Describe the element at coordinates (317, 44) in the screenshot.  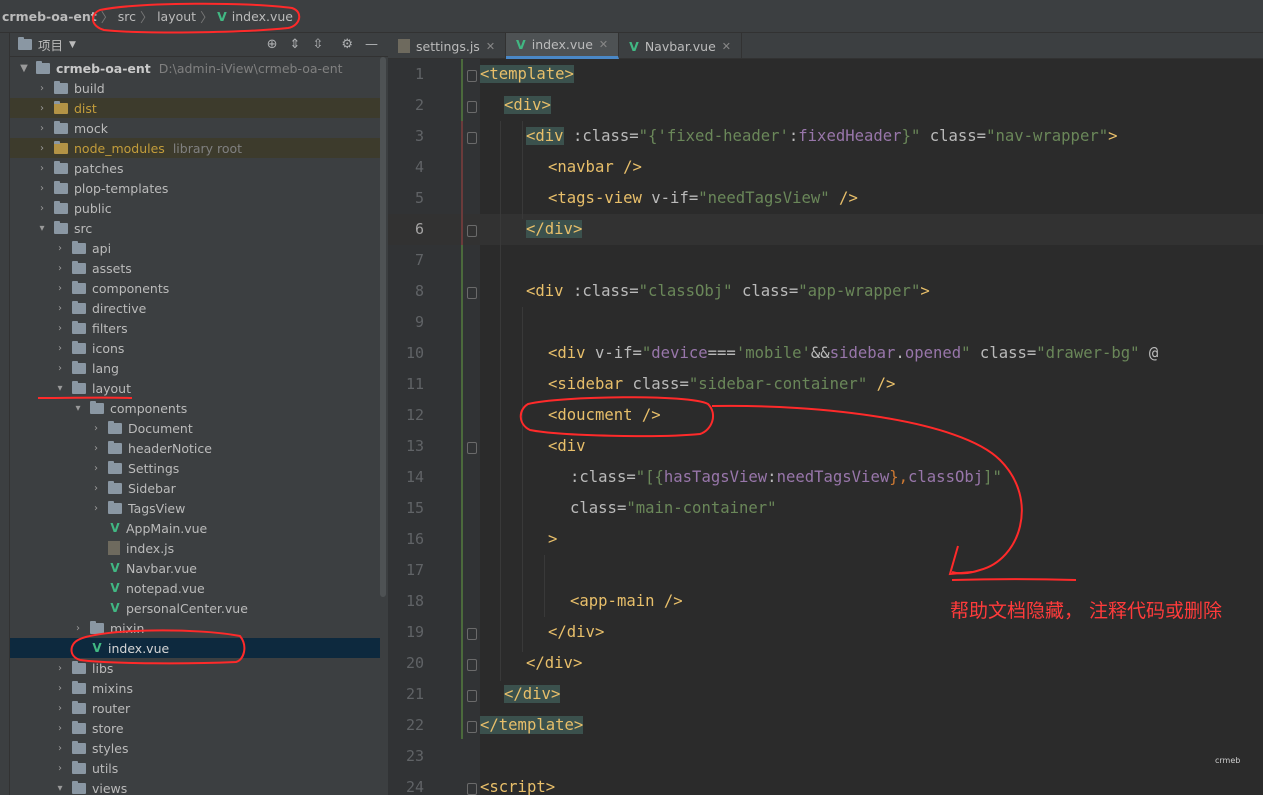
I see `collapse-all-icon: ⇳` at that location.